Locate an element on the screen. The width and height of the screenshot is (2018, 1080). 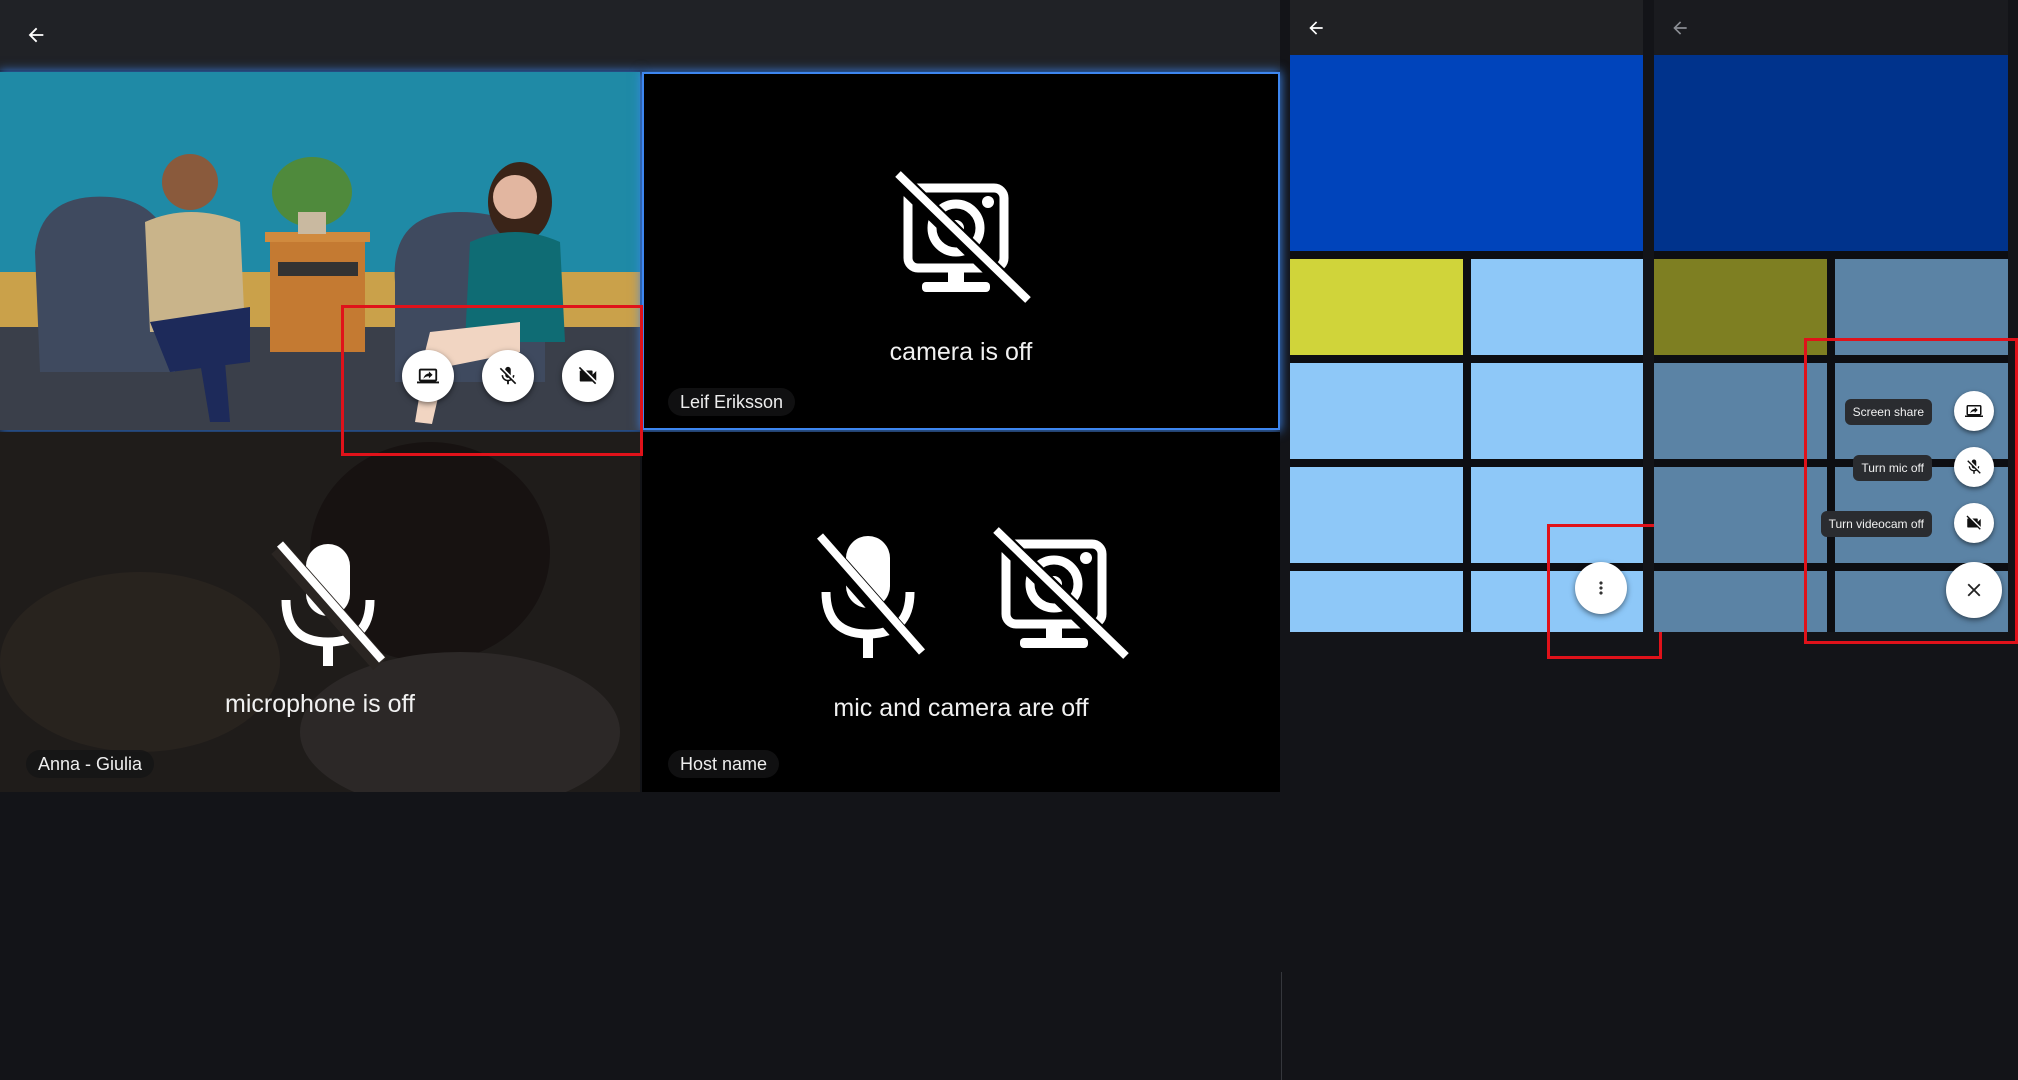
top-bar is located at coordinates (640, 35).